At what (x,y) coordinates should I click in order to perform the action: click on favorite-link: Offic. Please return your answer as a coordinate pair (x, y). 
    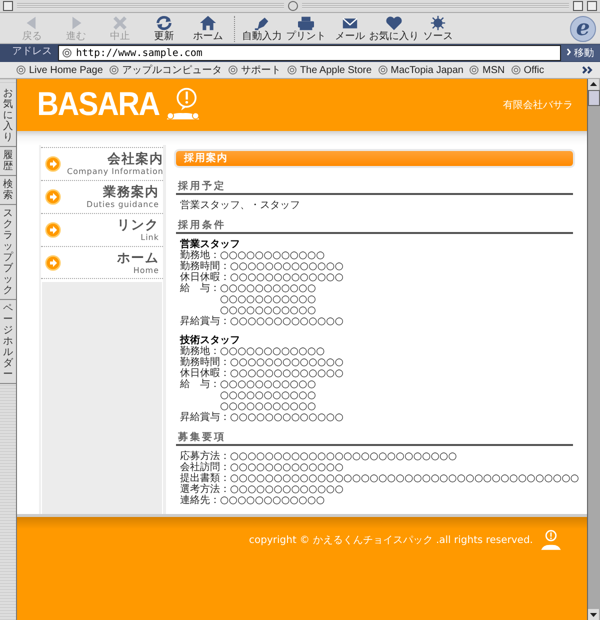
    Looking at the image, I should click on (527, 70).